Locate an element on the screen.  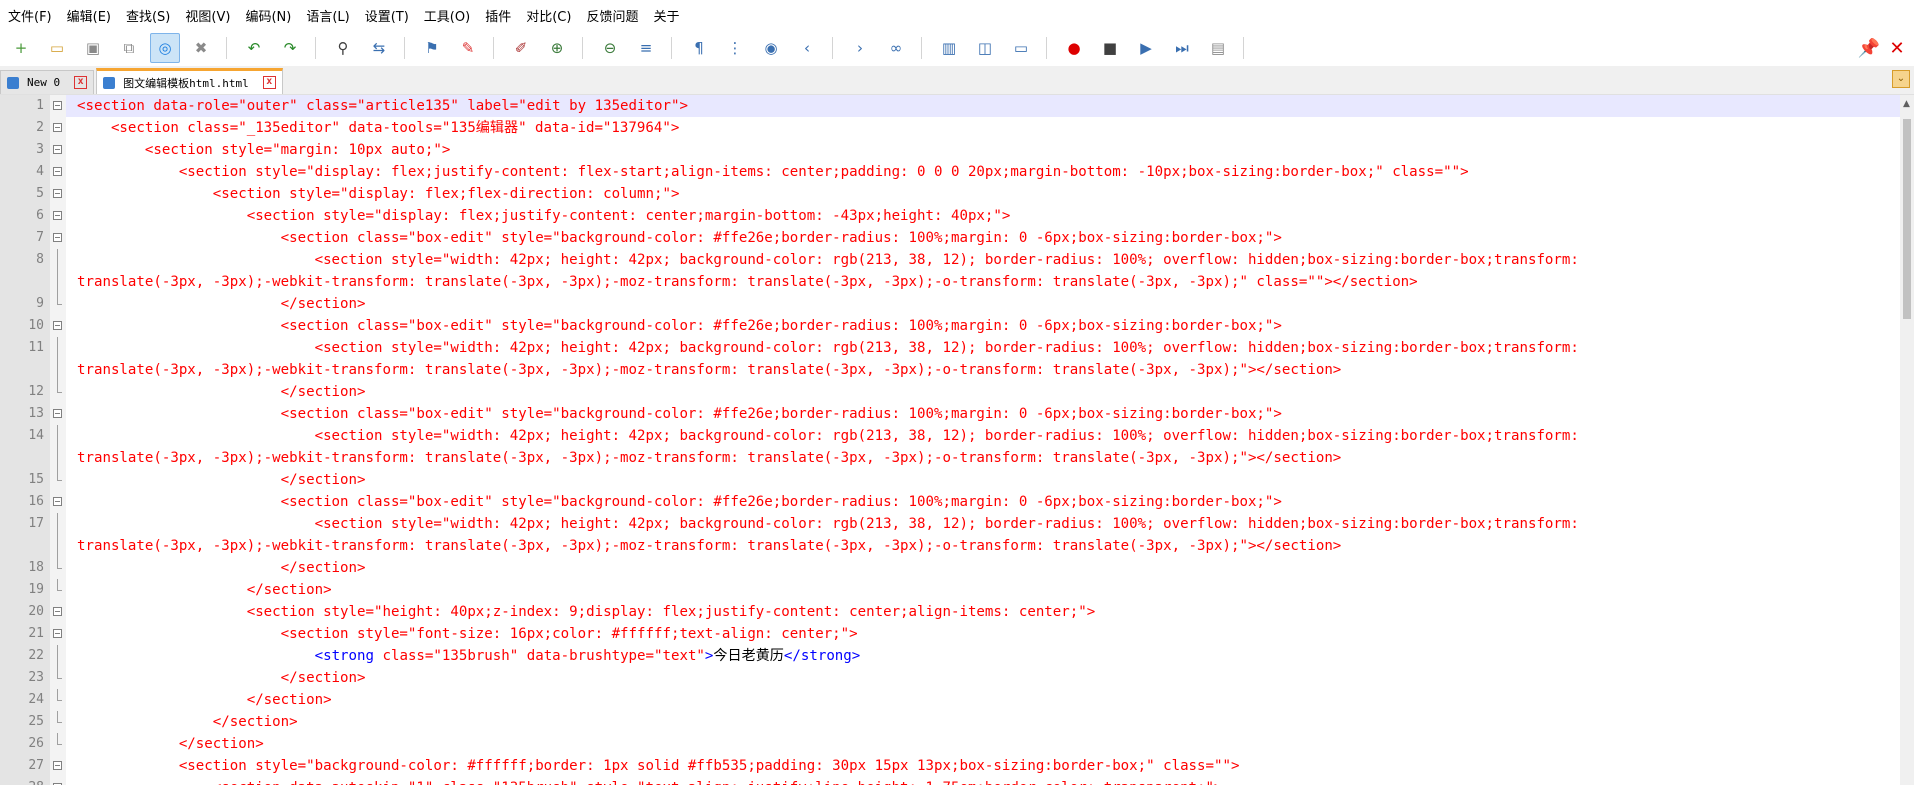
menu-item-6: 设置(T) is located at coordinates (386, 15).